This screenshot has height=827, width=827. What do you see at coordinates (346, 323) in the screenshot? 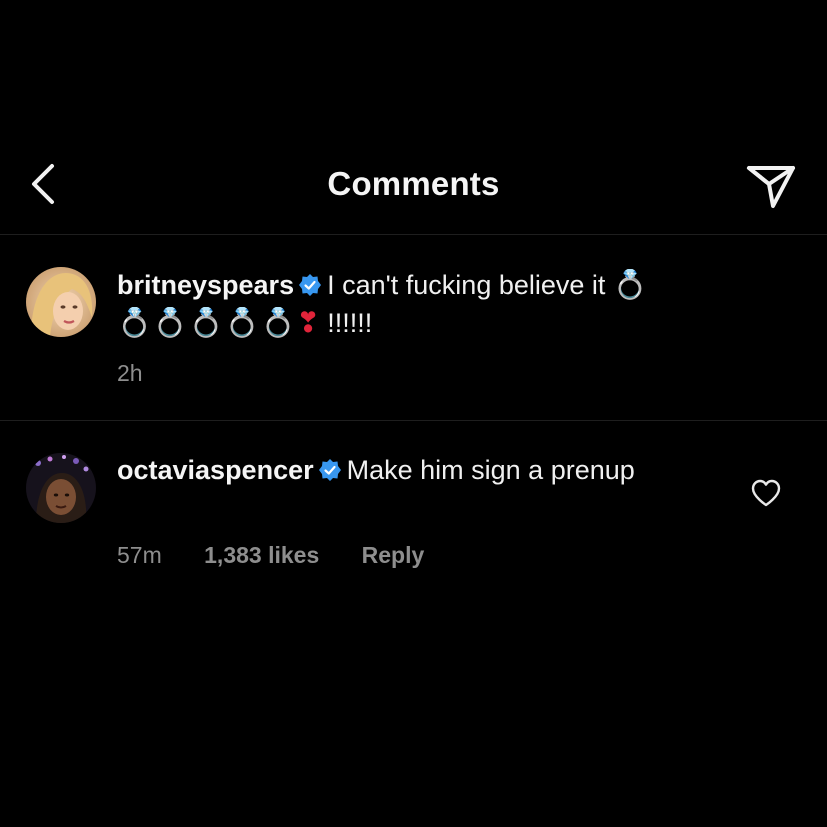
I see `exclamation-text: !!!!!!` at bounding box center [346, 323].